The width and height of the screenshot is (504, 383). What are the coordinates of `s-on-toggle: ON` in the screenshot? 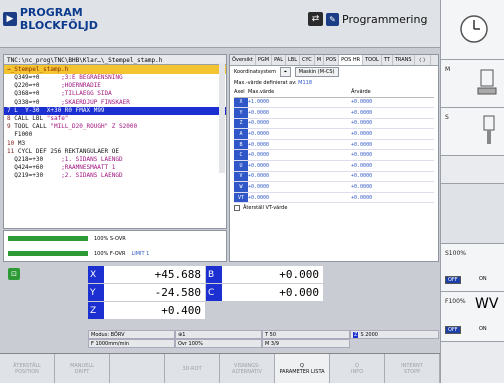 It's located at (483, 279).